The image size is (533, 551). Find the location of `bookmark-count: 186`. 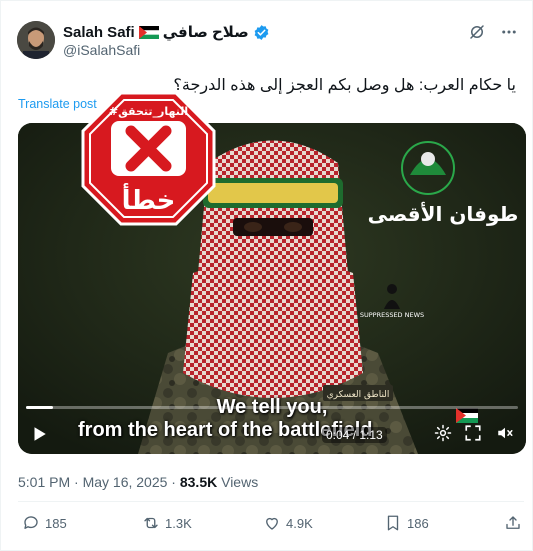

bookmark-count: 186 is located at coordinates (418, 523).